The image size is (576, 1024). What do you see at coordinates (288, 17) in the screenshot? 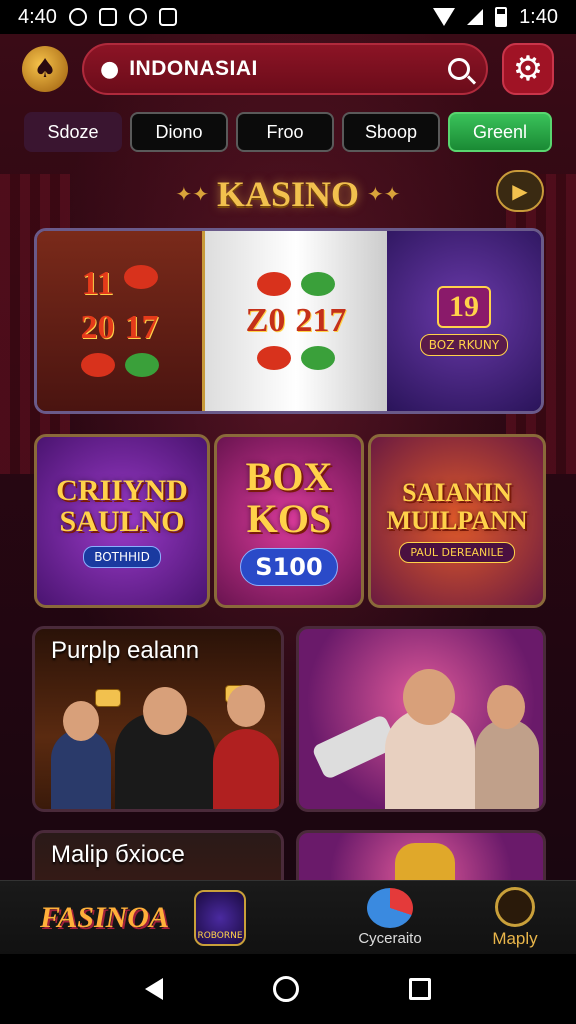
I see `status-bar: 4:40 1:40` at bounding box center [288, 17].